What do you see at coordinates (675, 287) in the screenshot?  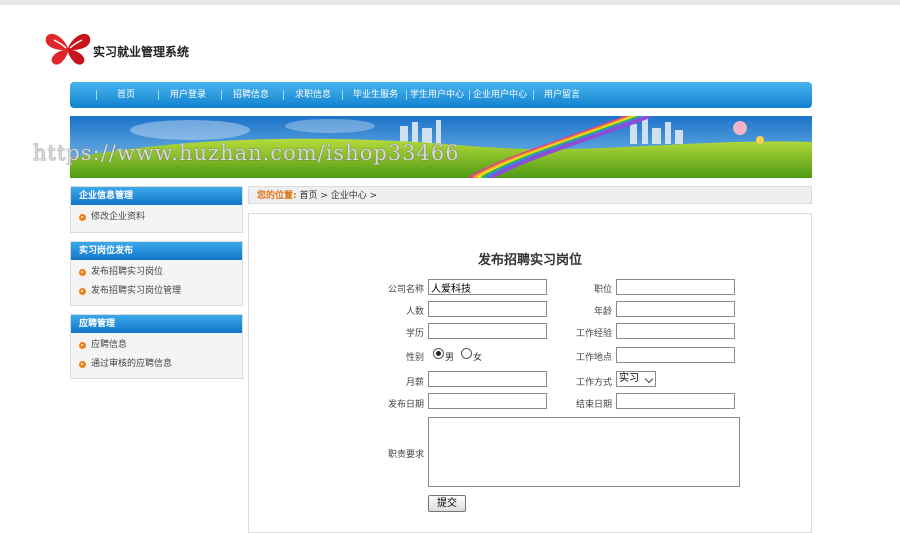 I see `position-input` at bounding box center [675, 287].